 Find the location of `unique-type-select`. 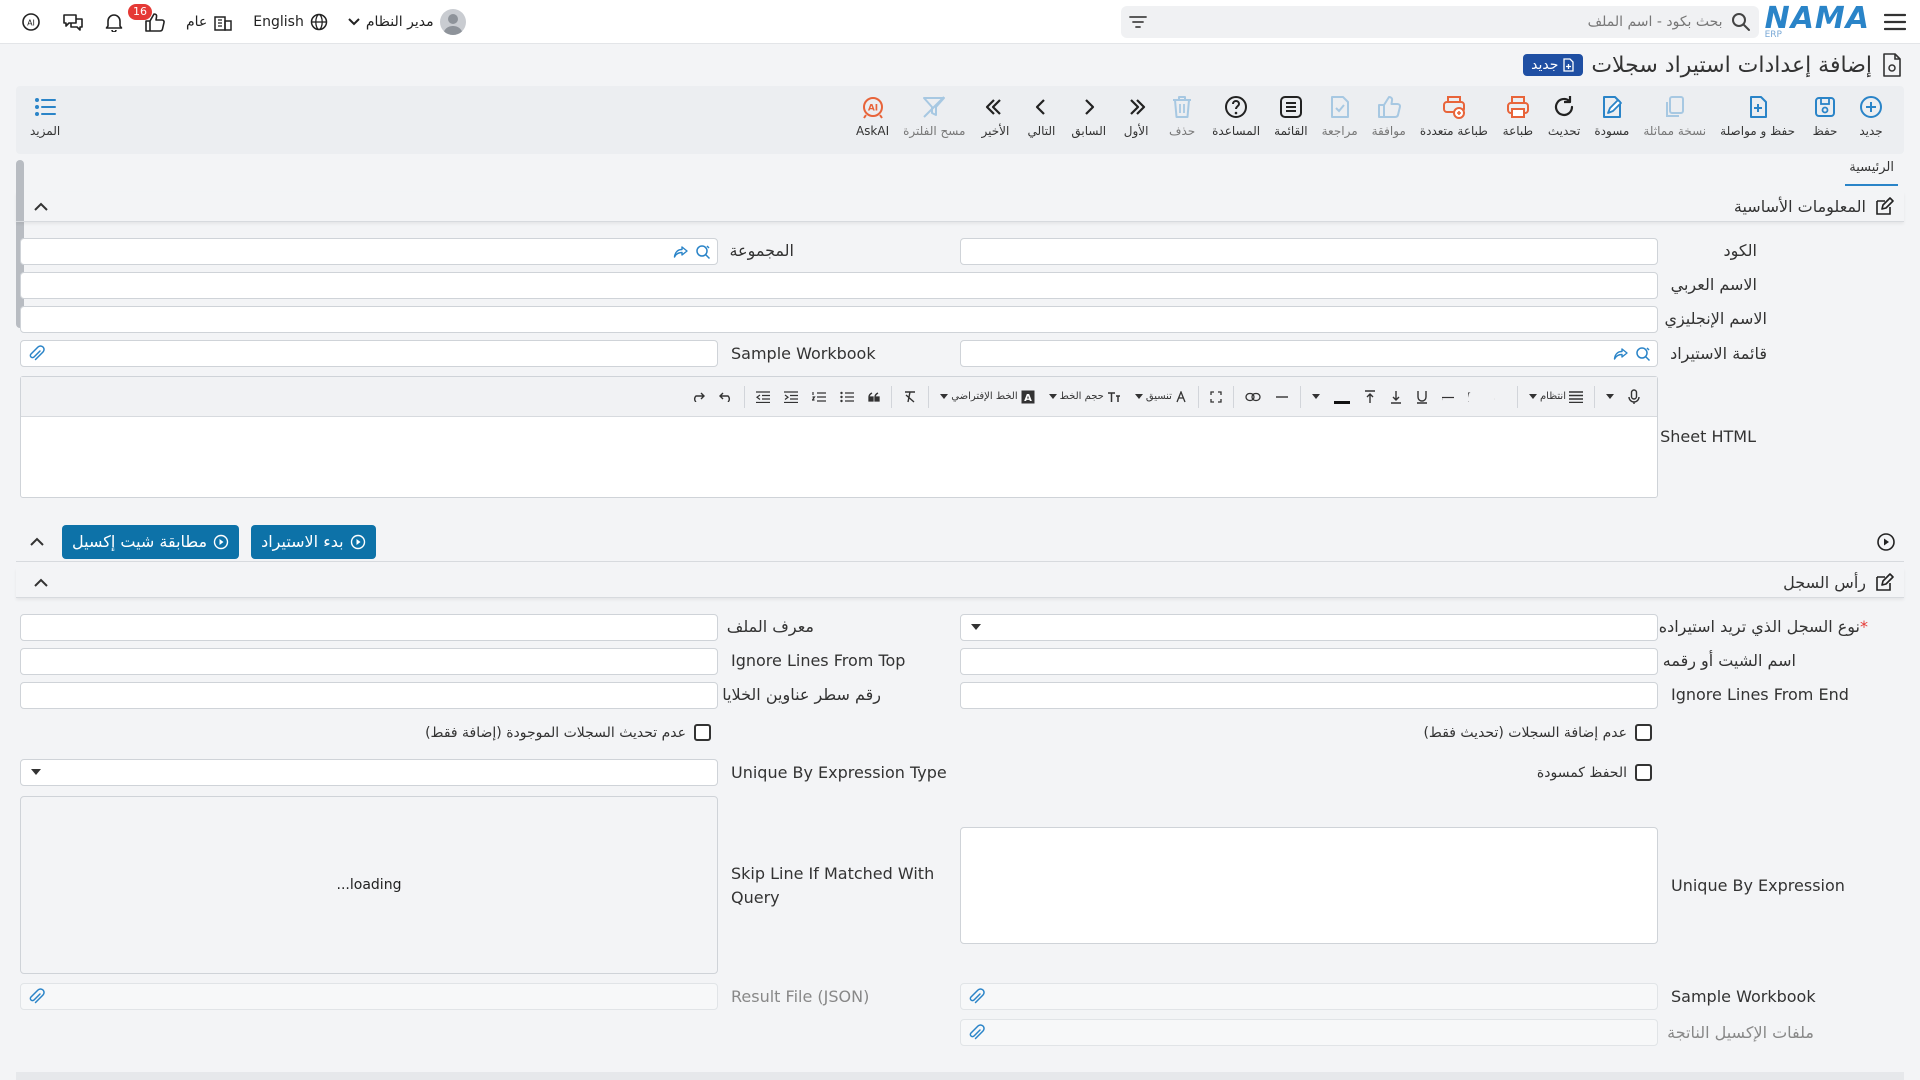

unique-type-select is located at coordinates (369, 772).